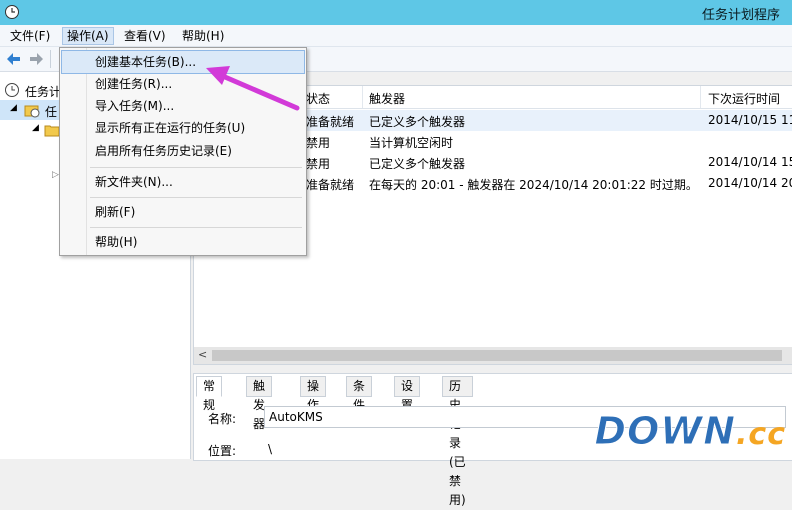  What do you see at coordinates (750, 162) in the screenshot?
I see `cell-next-run: 2014/10/14 15` at bounding box center [750, 162].